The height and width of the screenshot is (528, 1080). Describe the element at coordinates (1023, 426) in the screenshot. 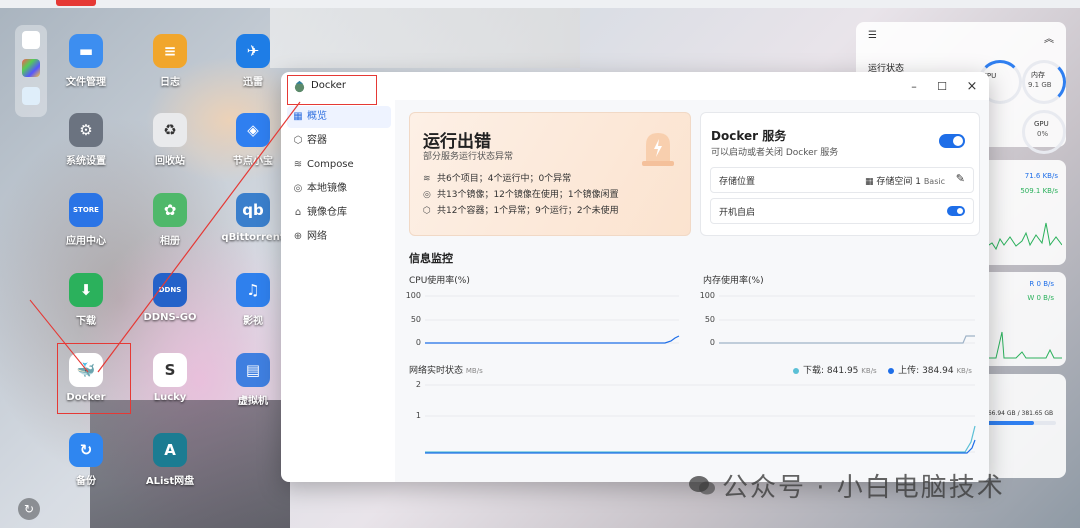

I see `storage-widget: 266.94 GB / 381.65 GB` at that location.